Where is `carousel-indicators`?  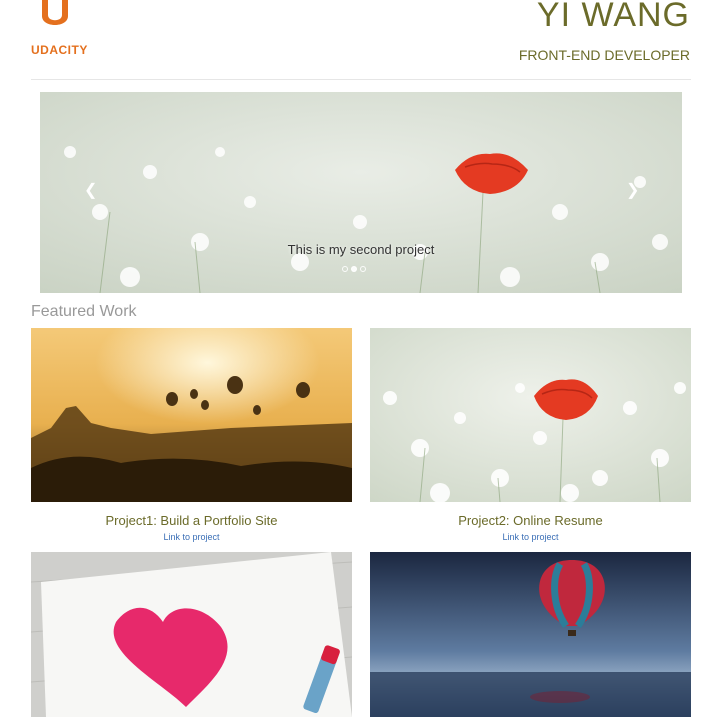
carousel-indicators is located at coordinates (354, 269).